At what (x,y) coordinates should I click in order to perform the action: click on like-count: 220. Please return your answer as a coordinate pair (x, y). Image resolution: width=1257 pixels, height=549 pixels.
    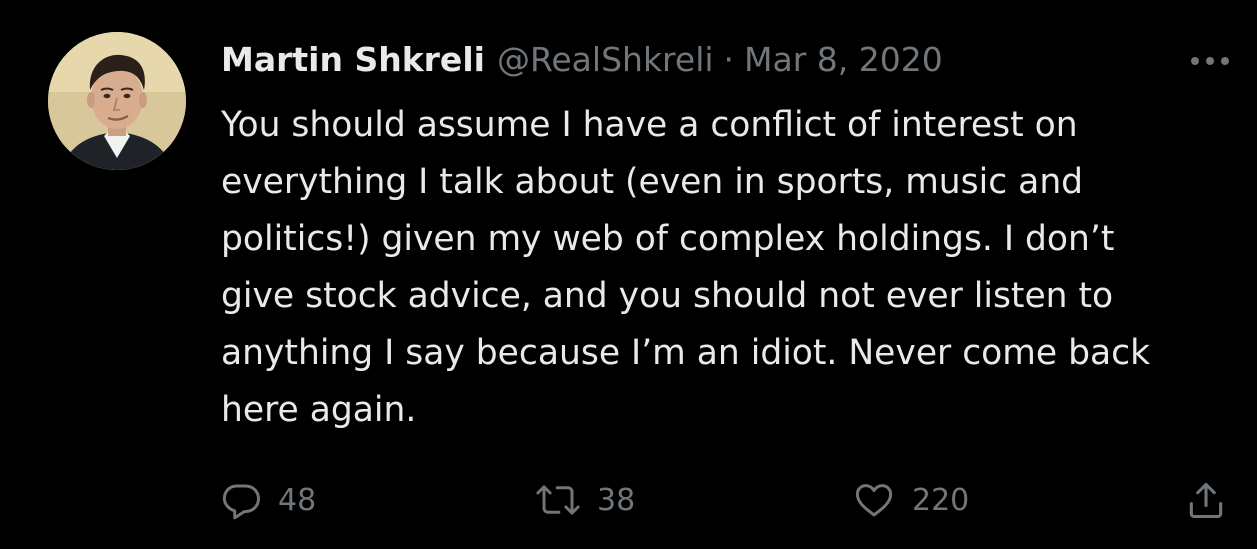
    Looking at the image, I should click on (941, 500).